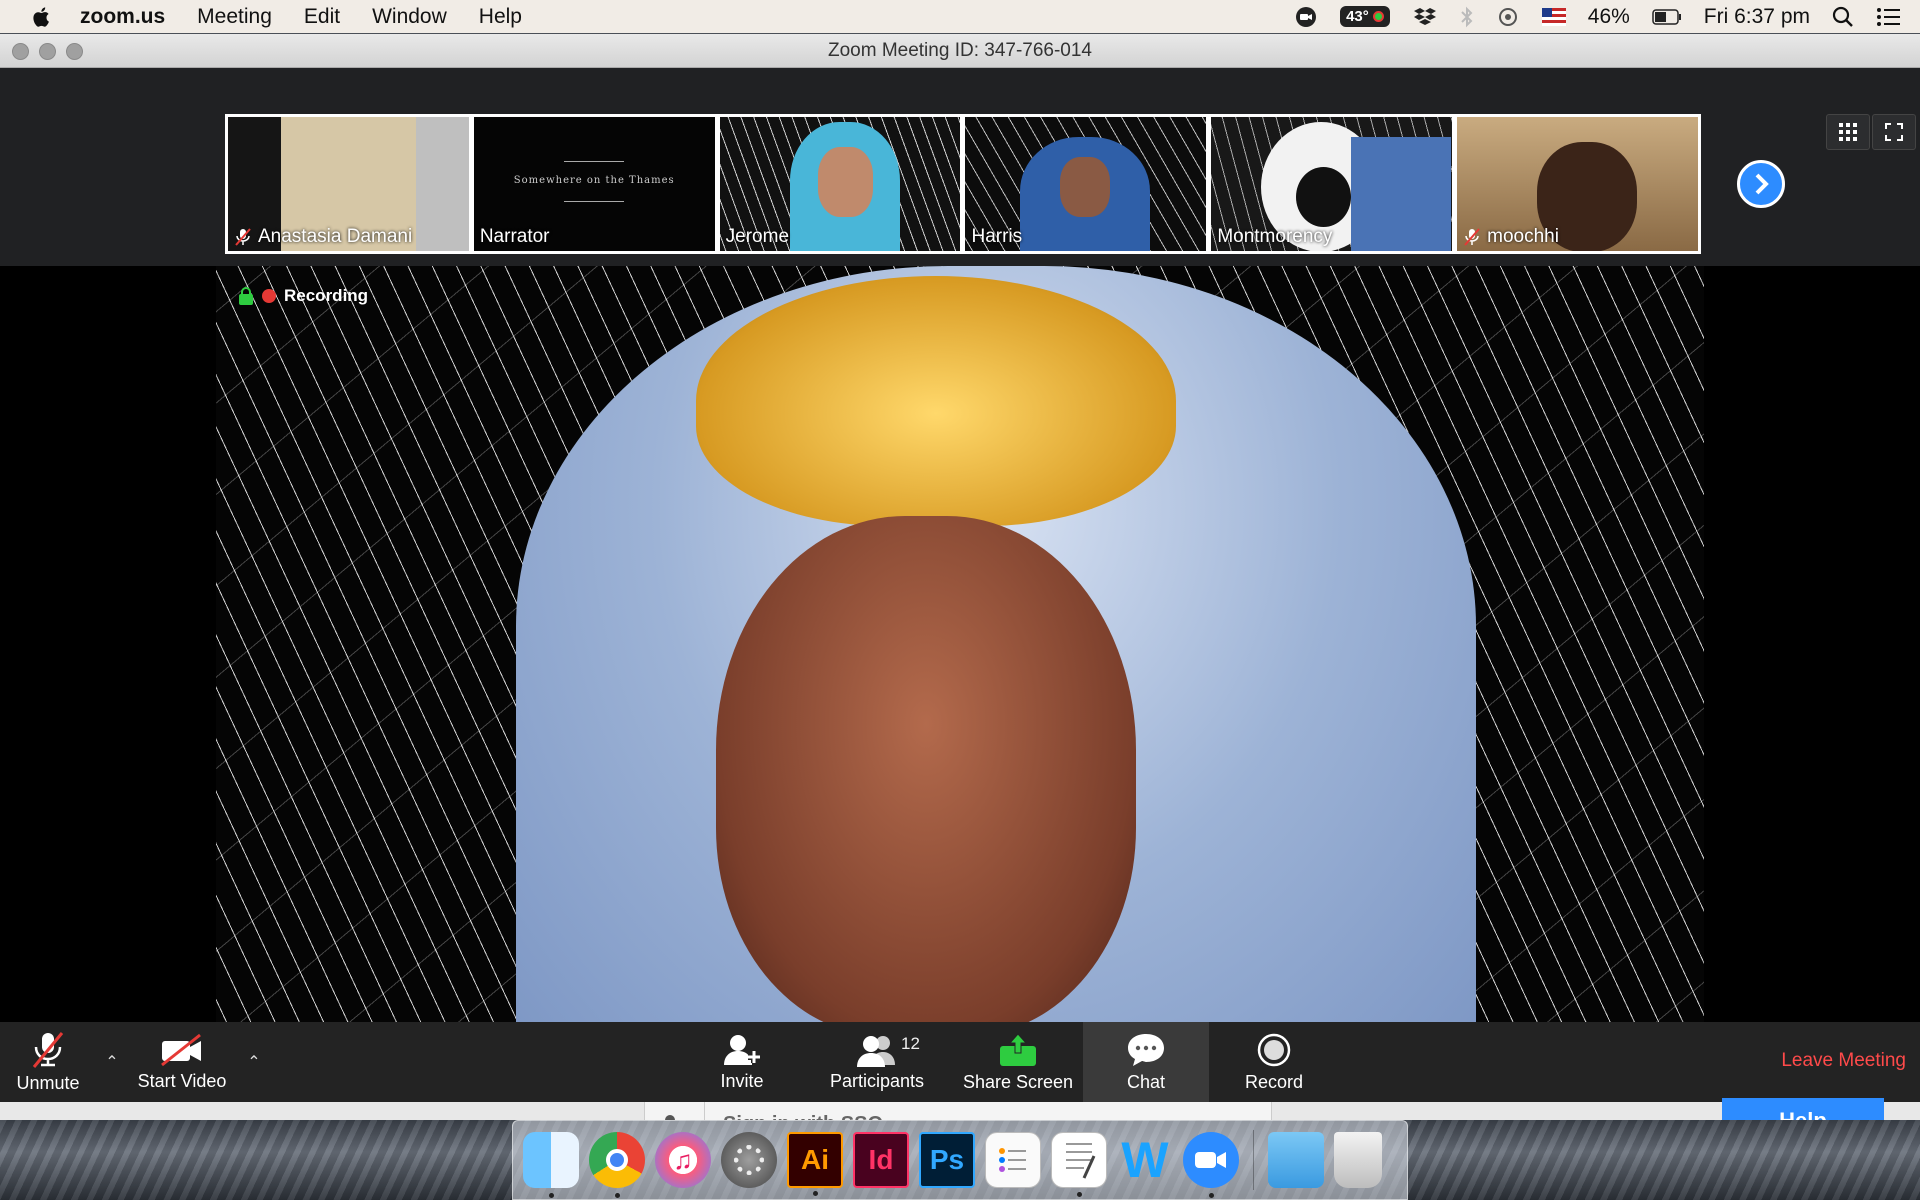 The width and height of the screenshot is (1920, 1200). Describe the element at coordinates (1848, 132) in the screenshot. I see `gallery-view-button` at that location.